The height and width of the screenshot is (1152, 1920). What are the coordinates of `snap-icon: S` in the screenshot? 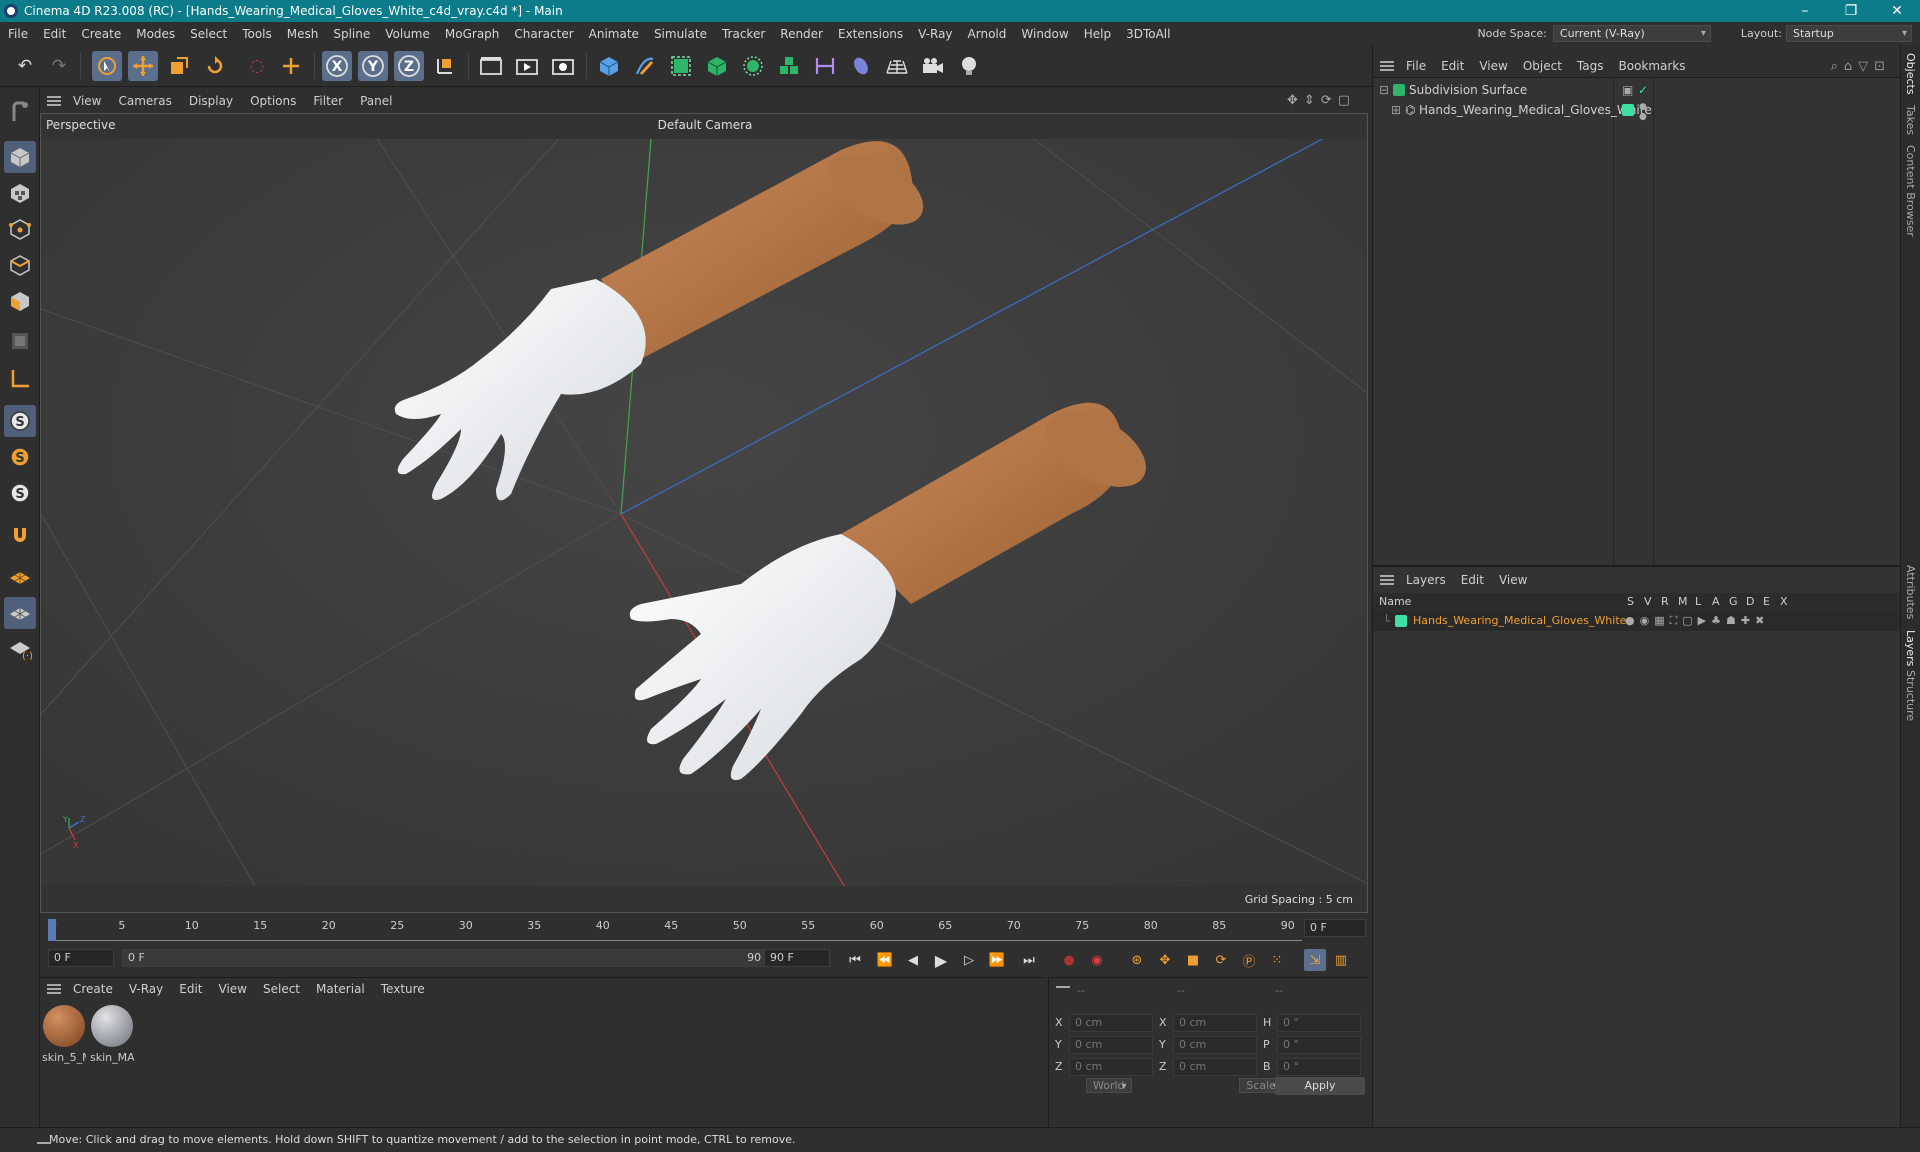 It's located at (20, 421).